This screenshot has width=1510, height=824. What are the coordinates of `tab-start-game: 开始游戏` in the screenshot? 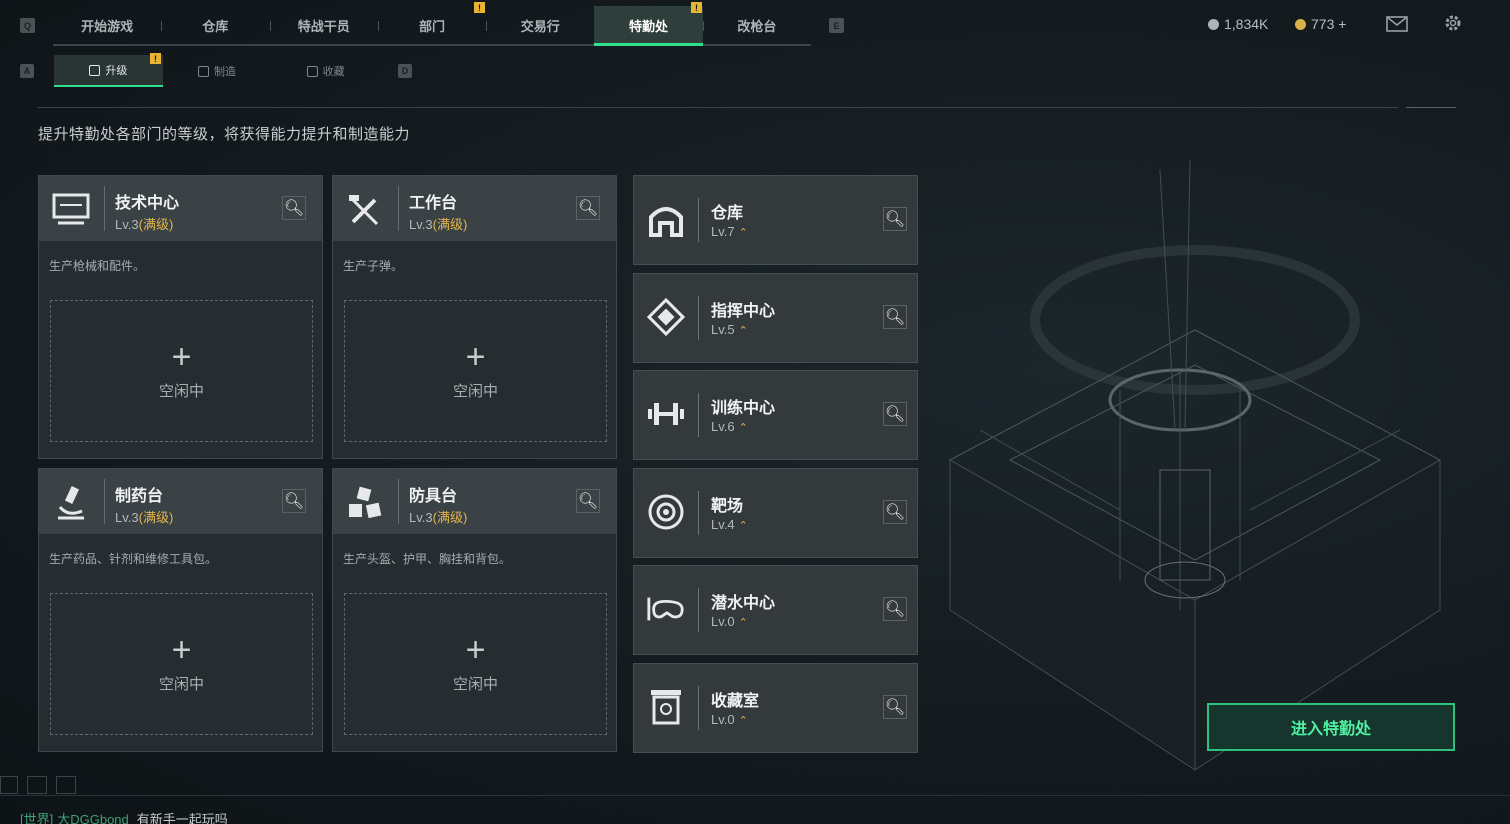 It's located at (107, 25).